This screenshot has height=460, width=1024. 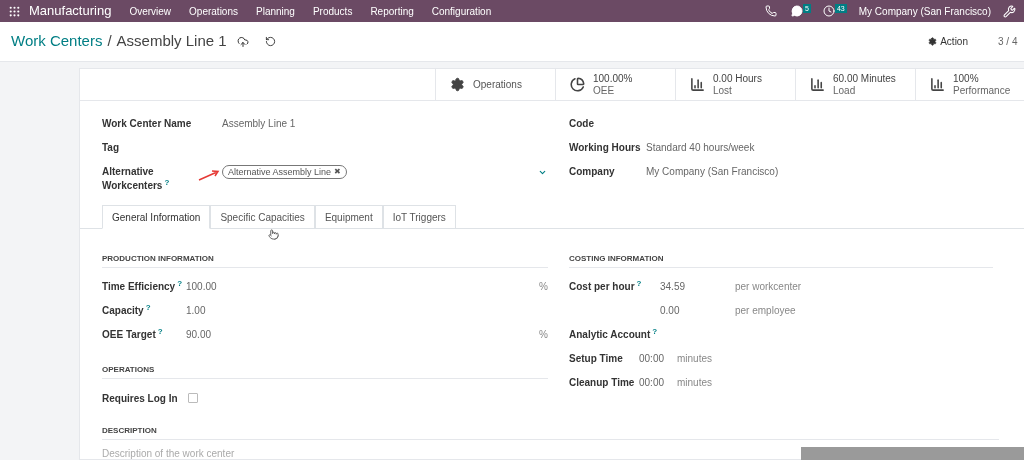 What do you see at coordinates (419, 217) in the screenshot?
I see `form-tab: IoT Triggers` at bounding box center [419, 217].